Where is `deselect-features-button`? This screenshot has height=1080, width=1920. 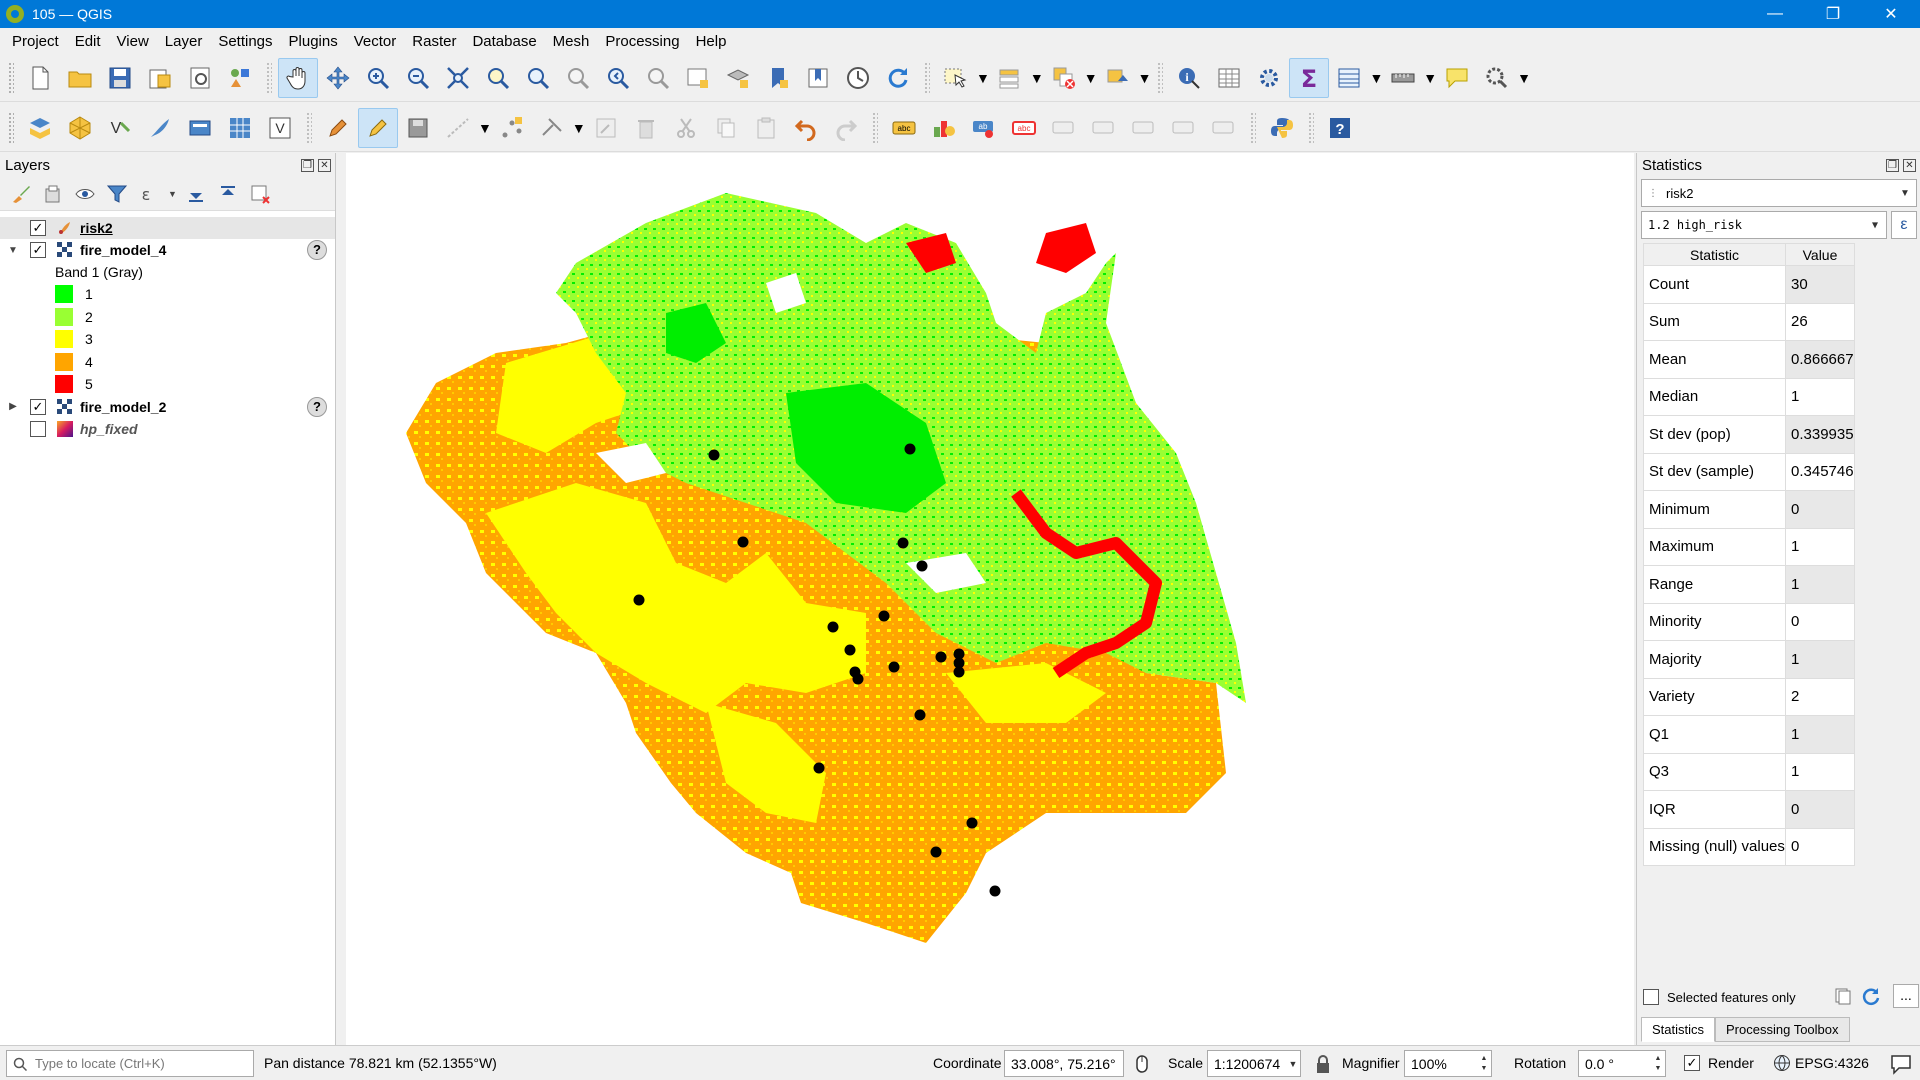 deselect-features-button is located at coordinates (1064, 78).